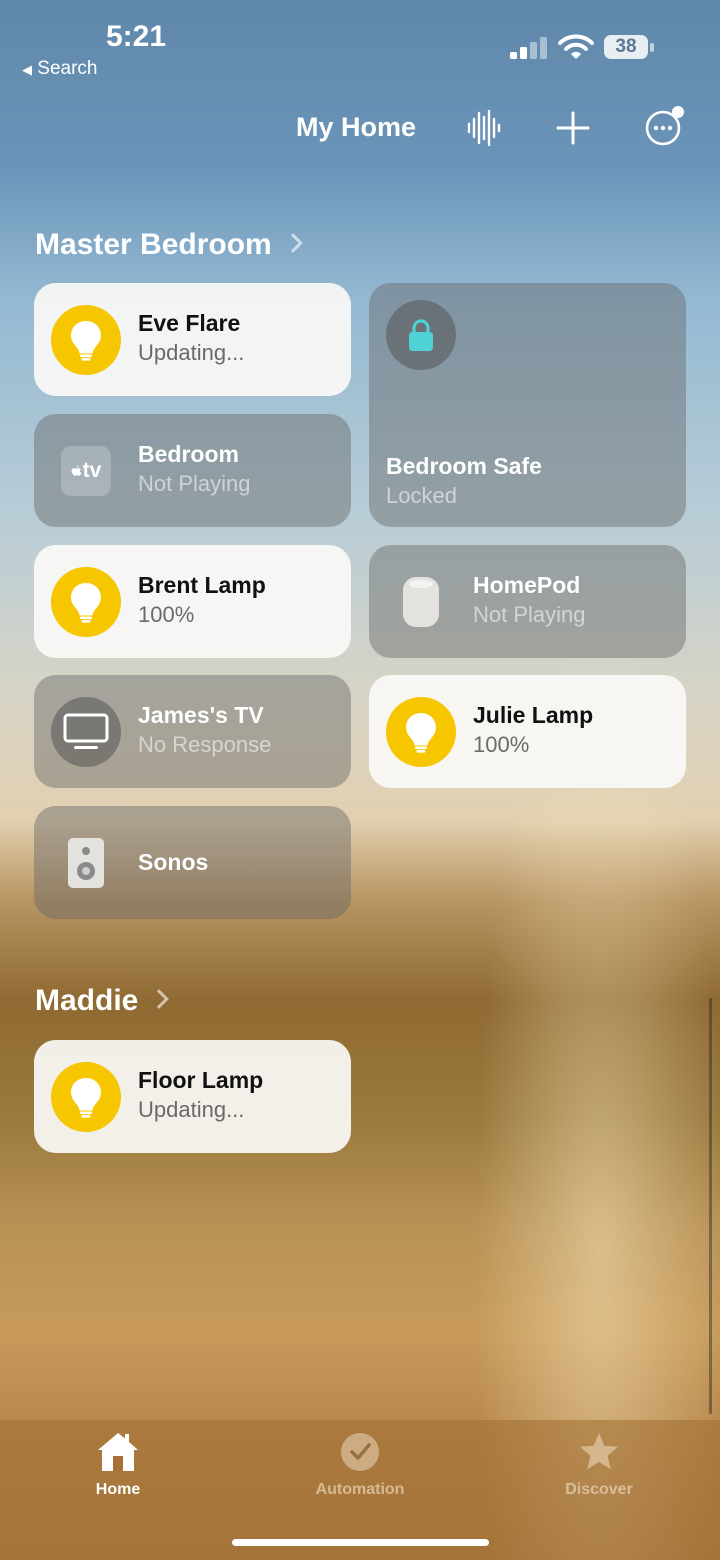 Image resolution: width=720 pixels, height=1560 pixels. What do you see at coordinates (599, 1489) in the screenshot?
I see `tab-label: Discover` at bounding box center [599, 1489].